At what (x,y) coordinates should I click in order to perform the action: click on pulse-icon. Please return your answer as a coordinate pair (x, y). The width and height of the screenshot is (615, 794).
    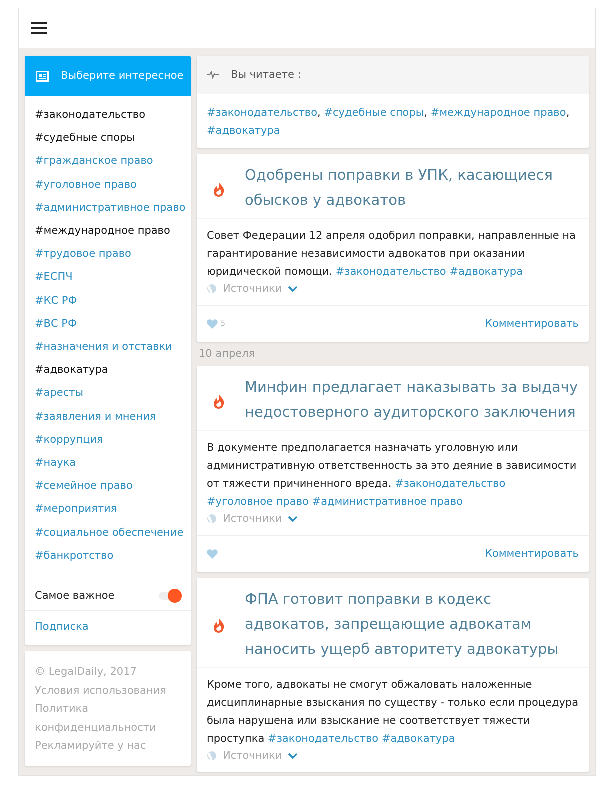
    Looking at the image, I should click on (213, 75).